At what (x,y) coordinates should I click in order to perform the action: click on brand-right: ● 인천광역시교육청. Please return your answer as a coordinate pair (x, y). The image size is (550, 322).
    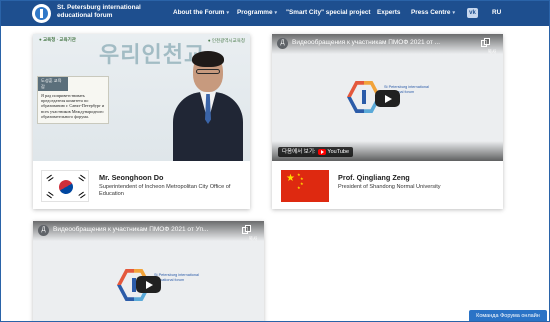
    Looking at the image, I should click on (226, 40).